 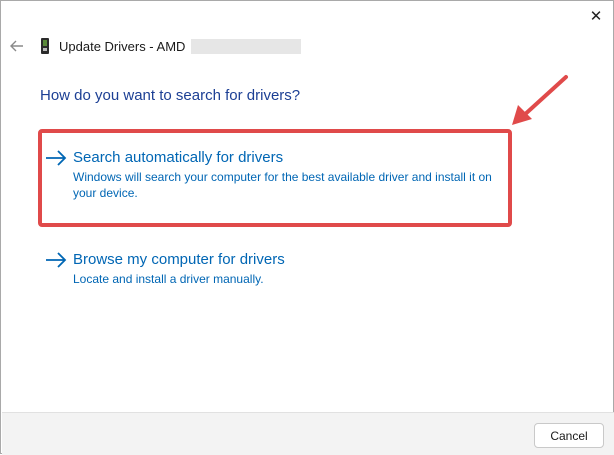 I want to click on back-arrow-icon, so click(x=16, y=46).